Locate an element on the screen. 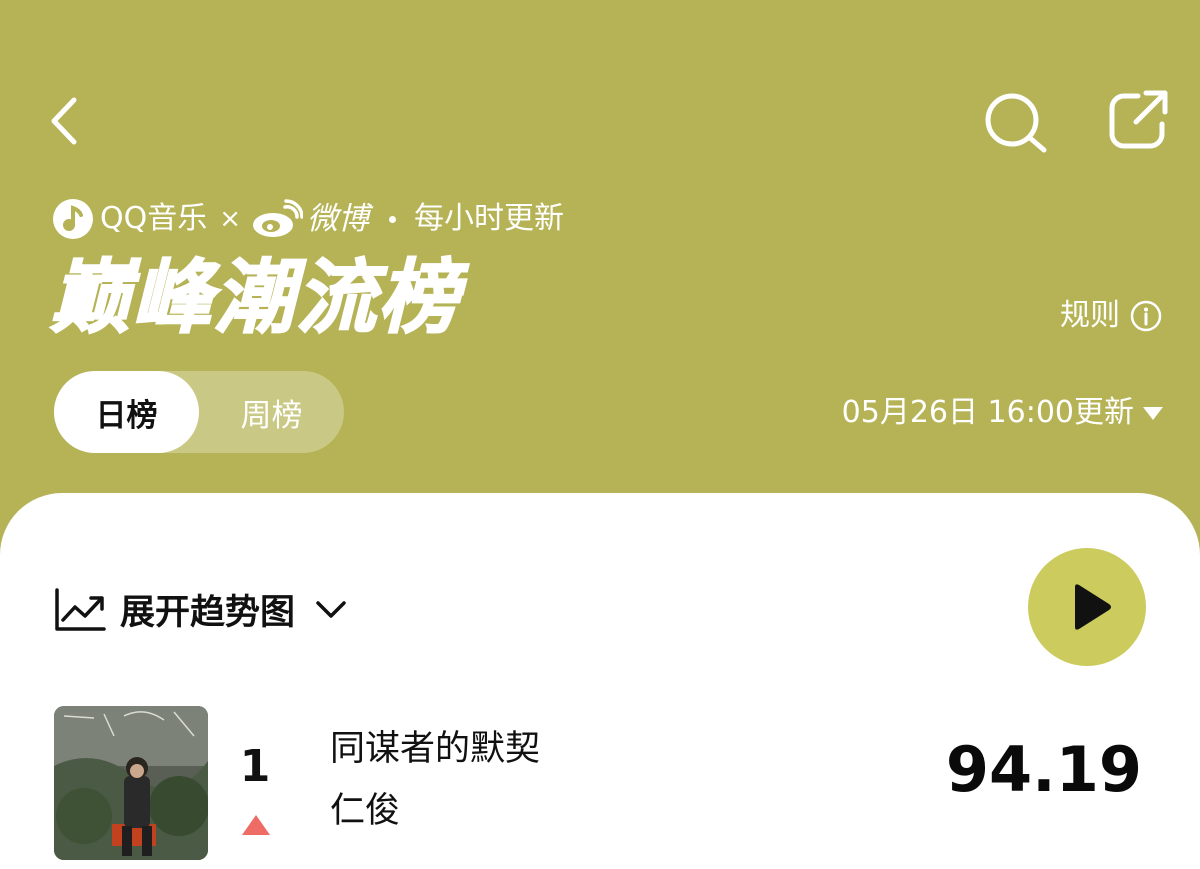 The width and height of the screenshot is (1200, 869). chevron-left-icon is located at coordinates (64, 121).